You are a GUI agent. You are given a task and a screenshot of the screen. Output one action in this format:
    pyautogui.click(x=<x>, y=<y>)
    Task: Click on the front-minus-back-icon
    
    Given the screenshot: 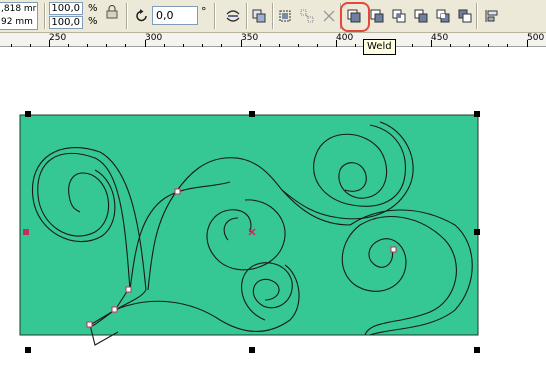 What is the action you would take?
    pyautogui.click(x=443, y=16)
    